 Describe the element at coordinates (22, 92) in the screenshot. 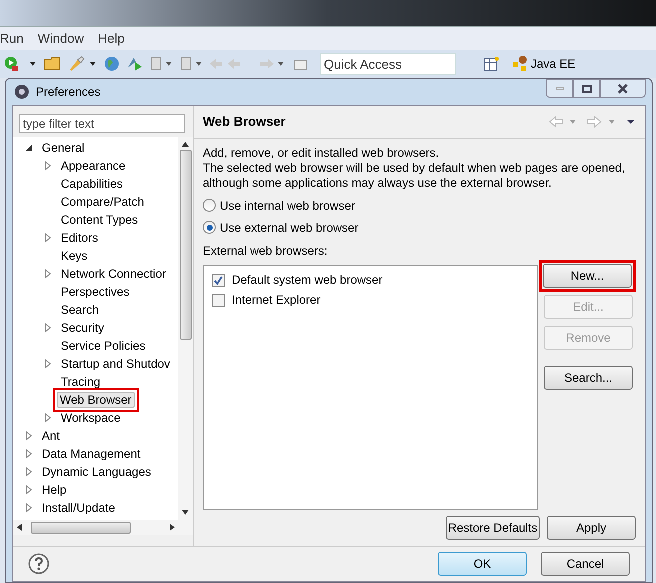

I see `gear-icon` at that location.